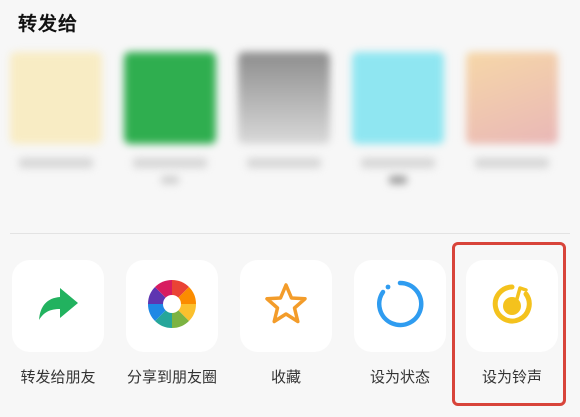  Describe the element at coordinates (511, 377) in the screenshot. I see `action-label: 设为铃声` at that location.